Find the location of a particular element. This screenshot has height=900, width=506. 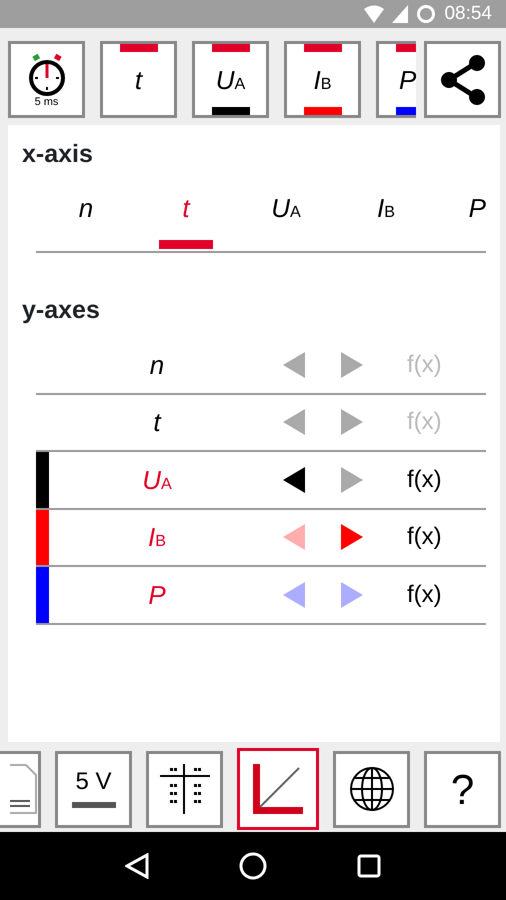

clock-time: 08:54 is located at coordinates (468, 14).